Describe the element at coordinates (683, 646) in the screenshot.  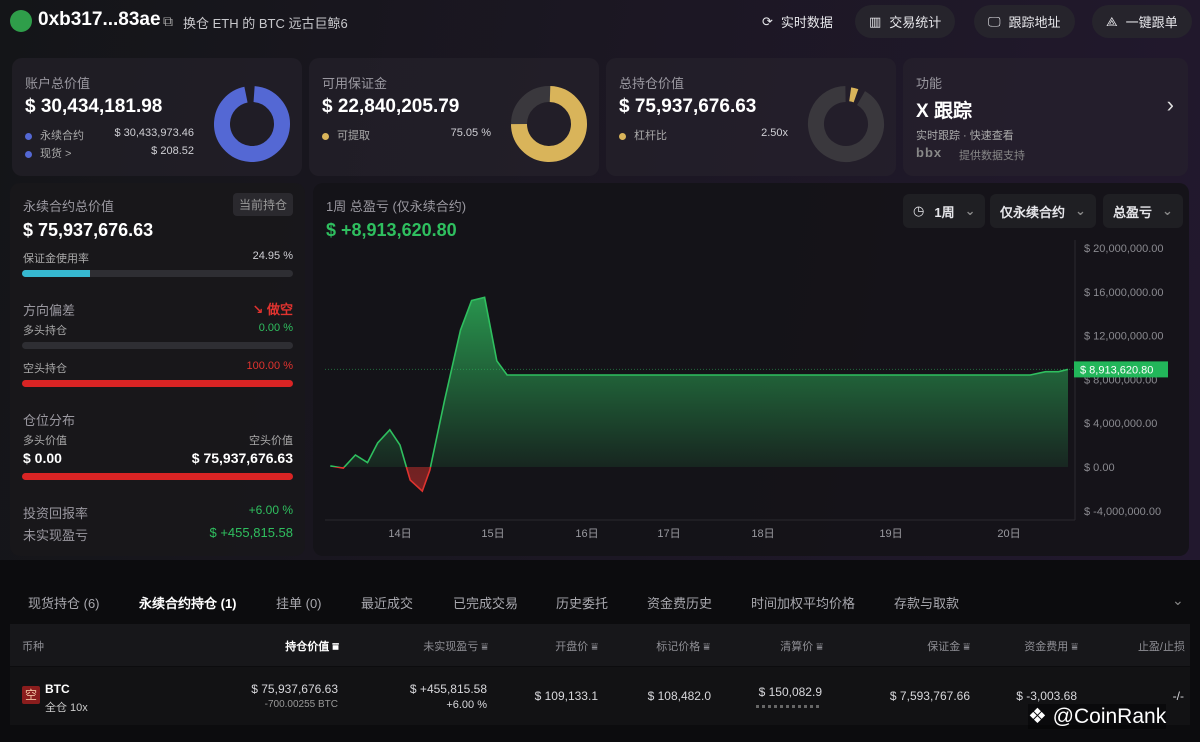
I see `column-header: 标记价格 ⩸` at that location.